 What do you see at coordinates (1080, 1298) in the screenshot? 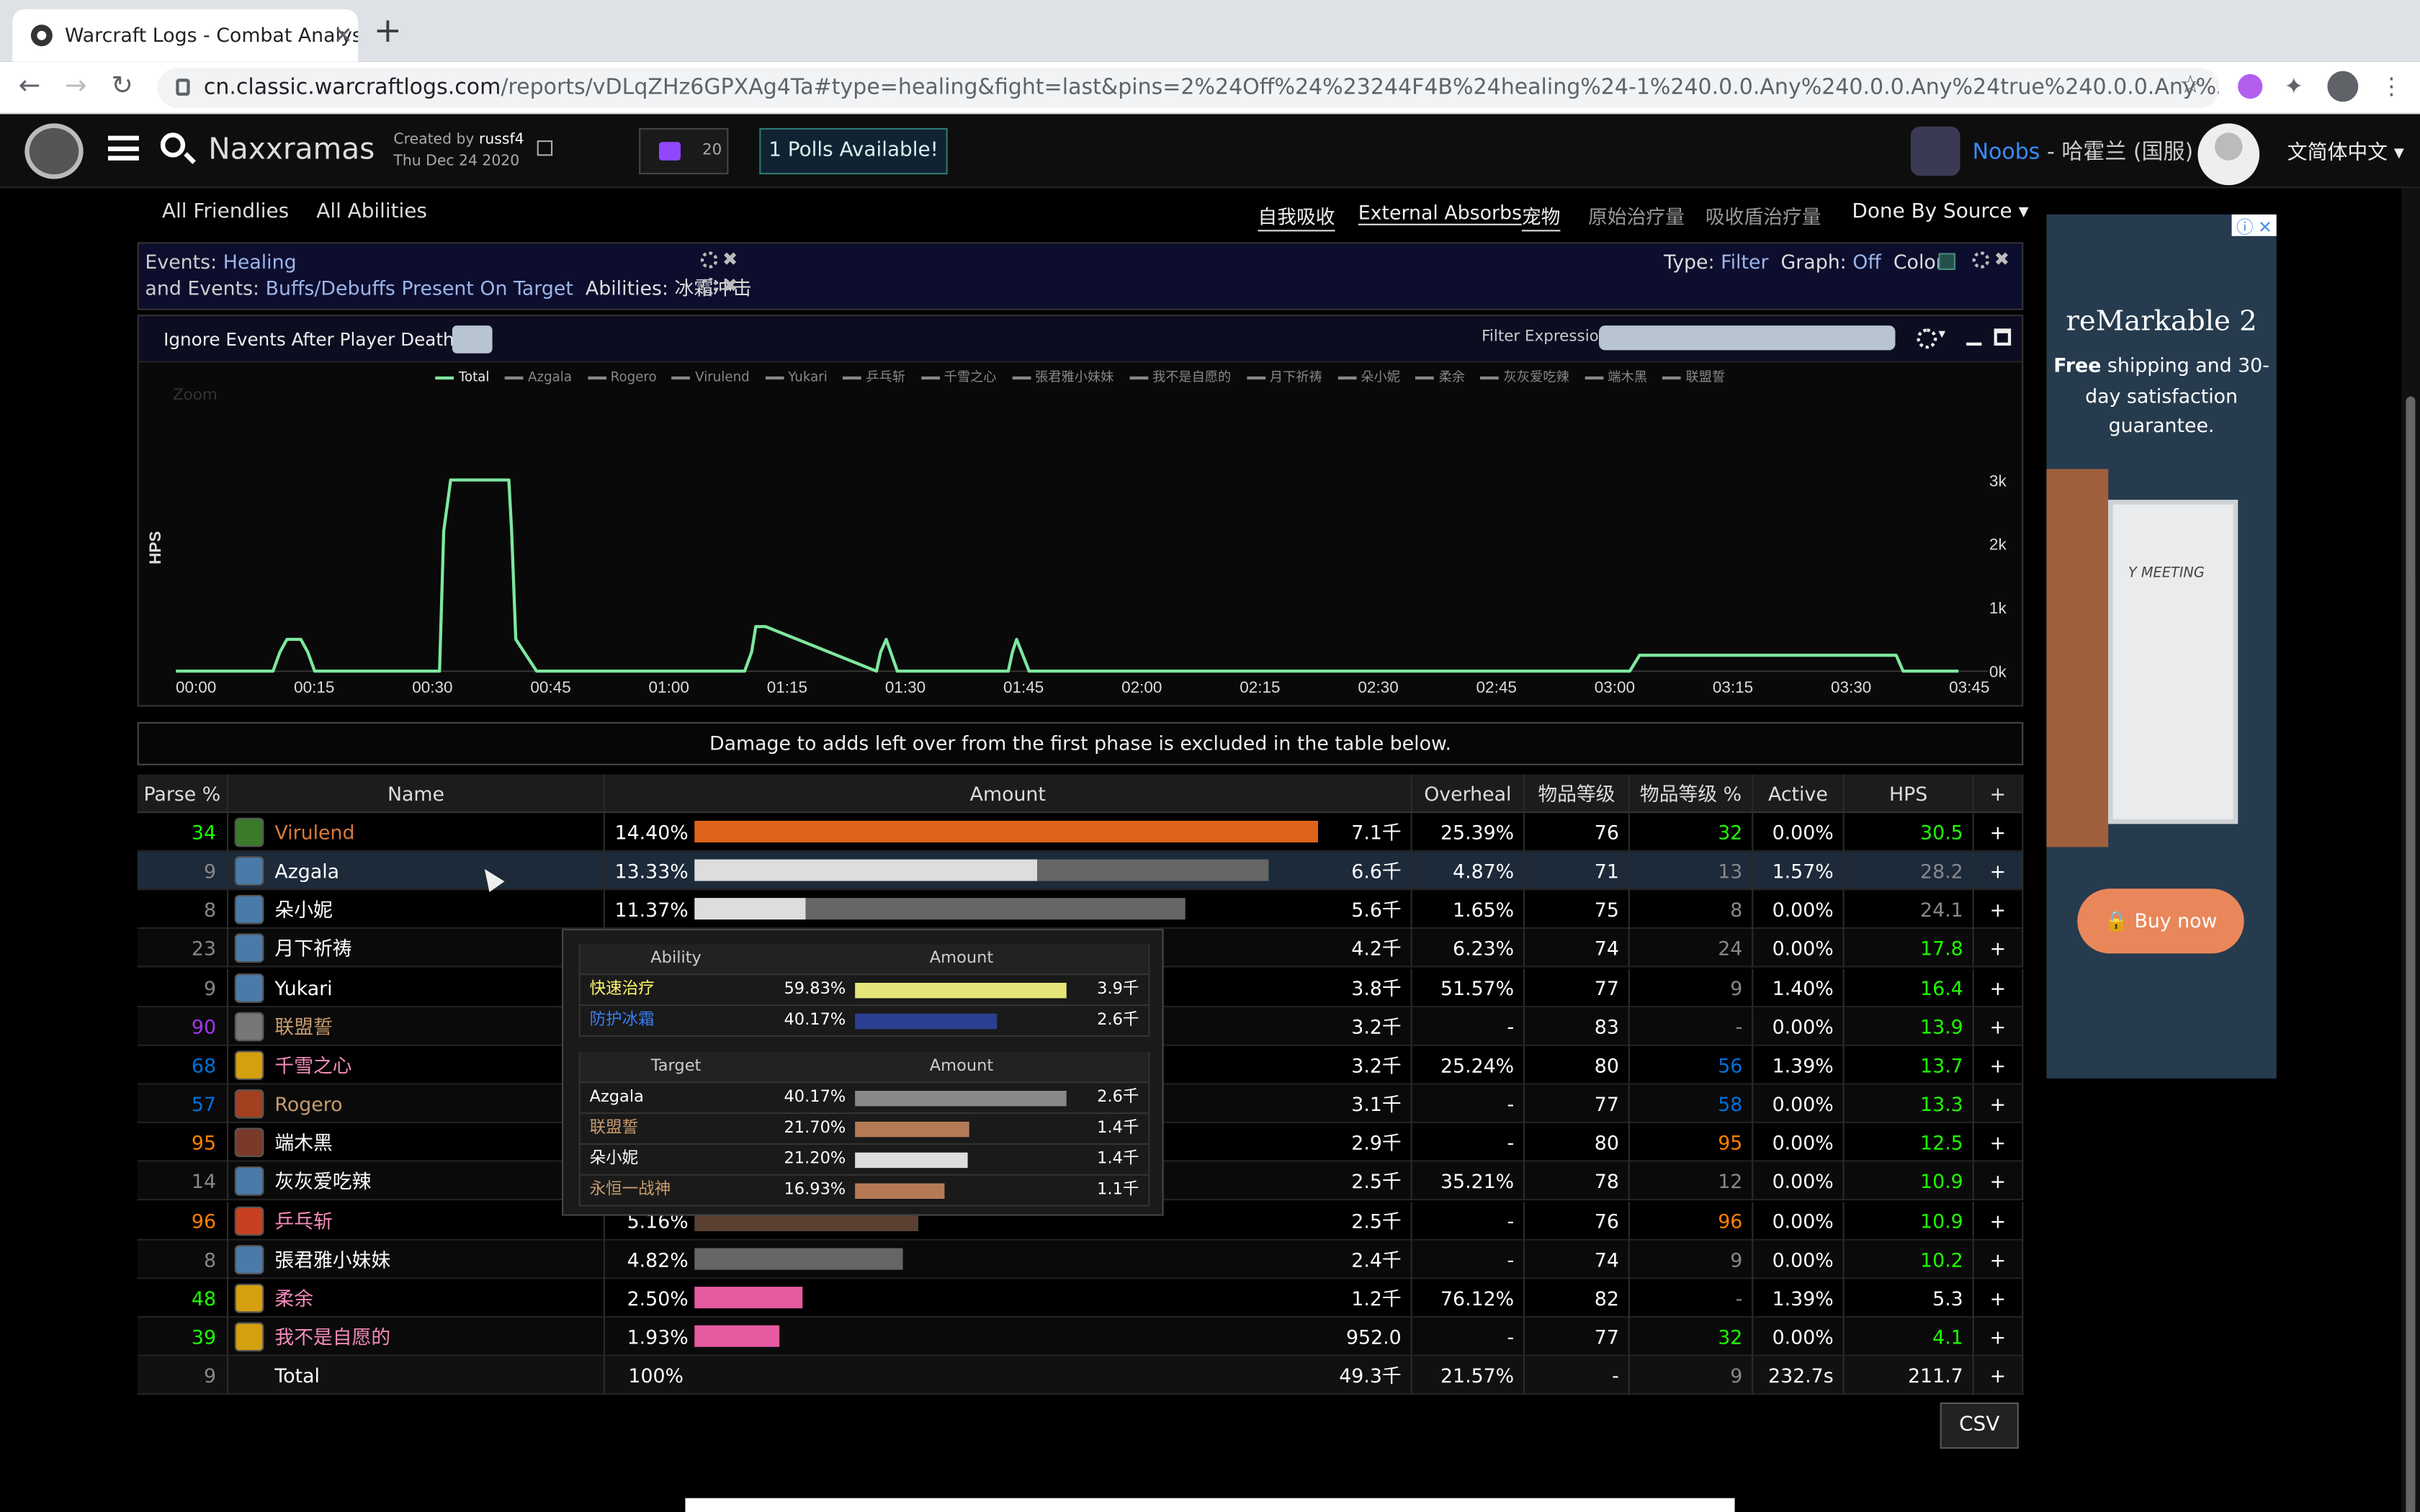
I see `table-row: 48 柔余 2.50% 1.2千 76.12% 82-1.39% 5.3 +` at bounding box center [1080, 1298].